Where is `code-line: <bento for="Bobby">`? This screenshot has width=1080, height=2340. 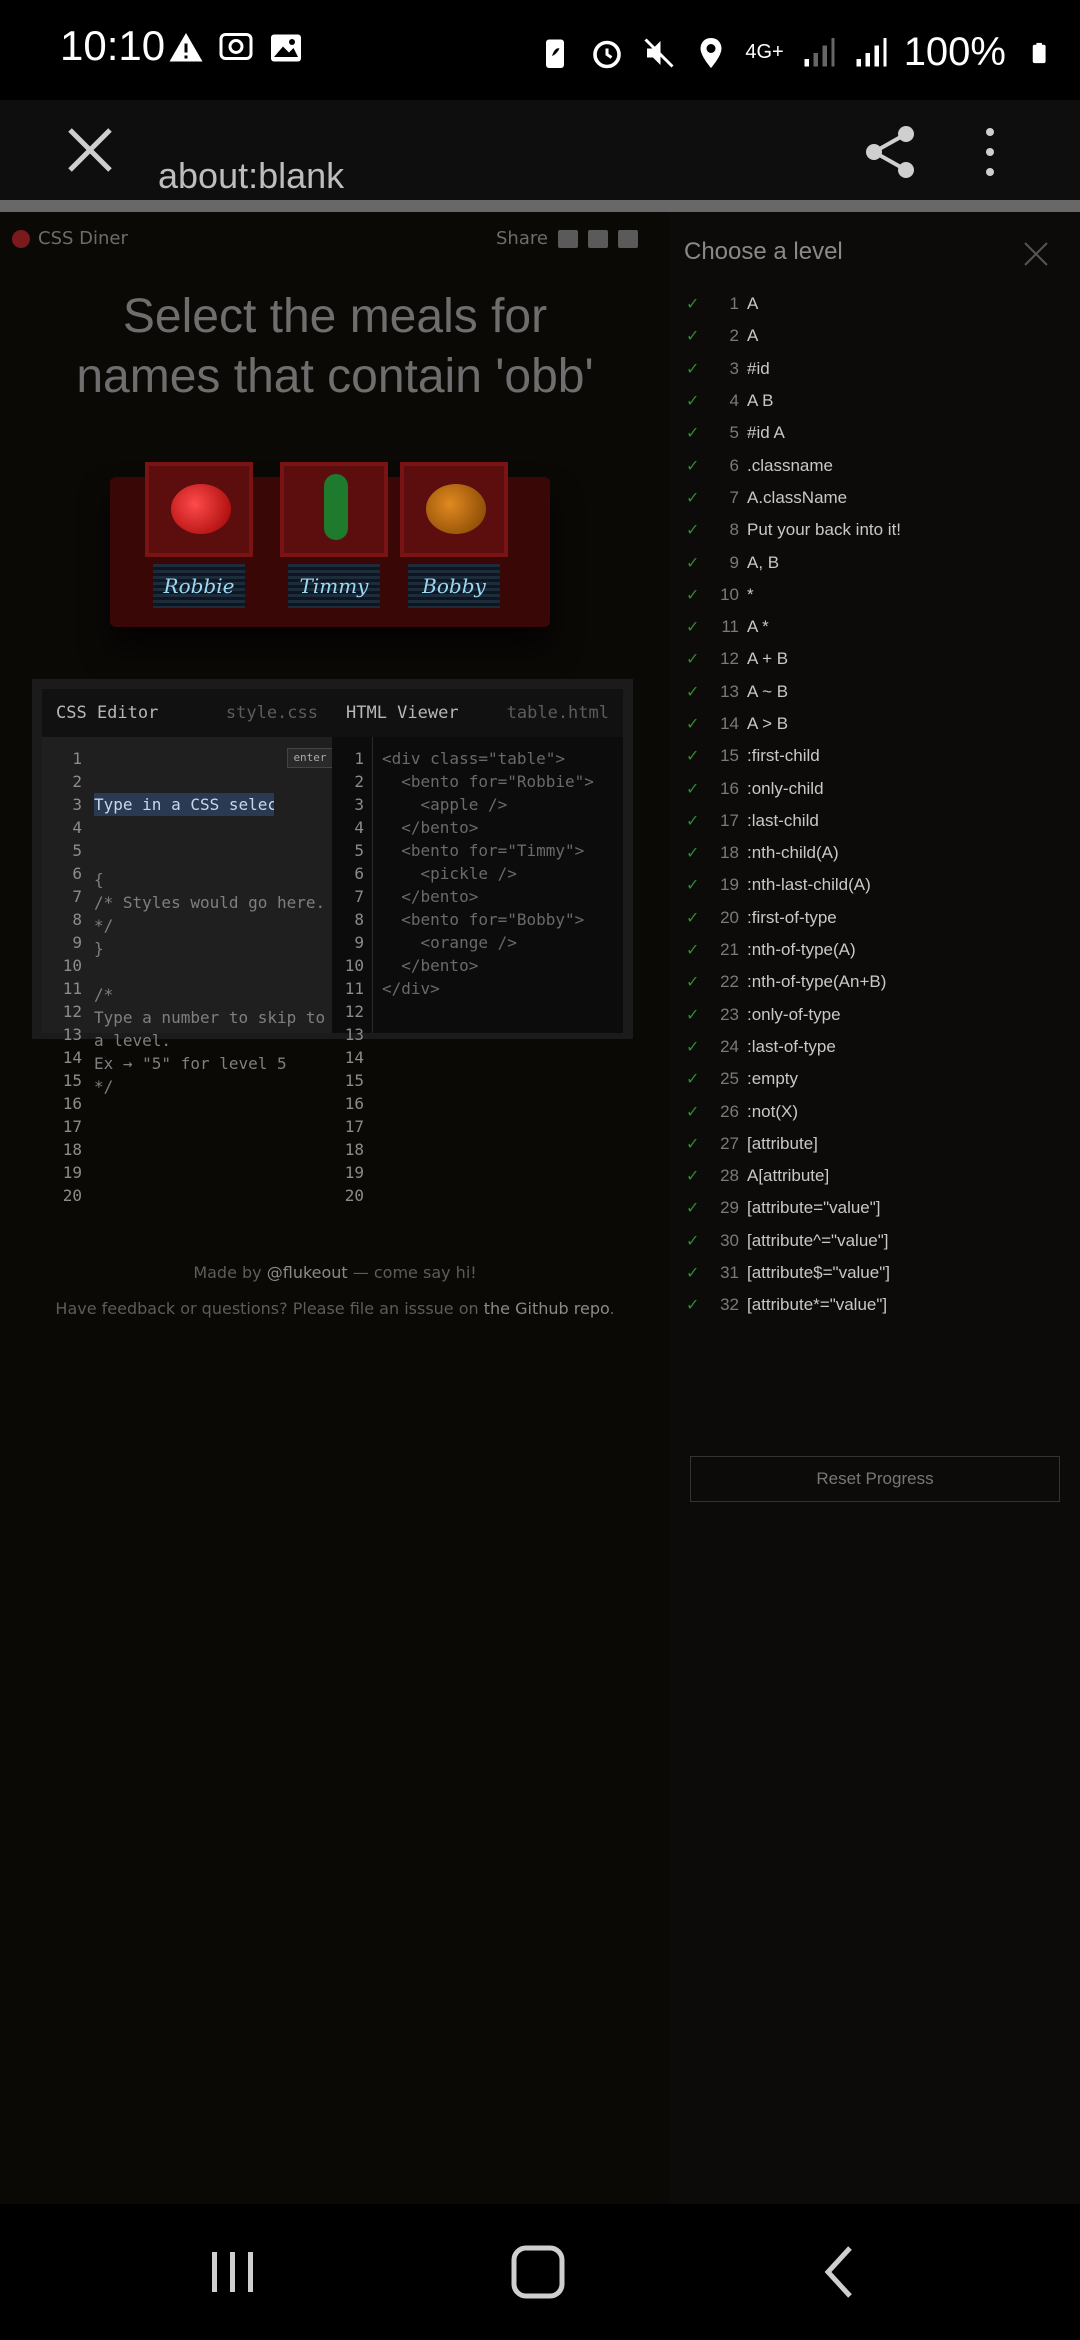 code-line: <bento for="Bobby"> is located at coordinates (502, 919).